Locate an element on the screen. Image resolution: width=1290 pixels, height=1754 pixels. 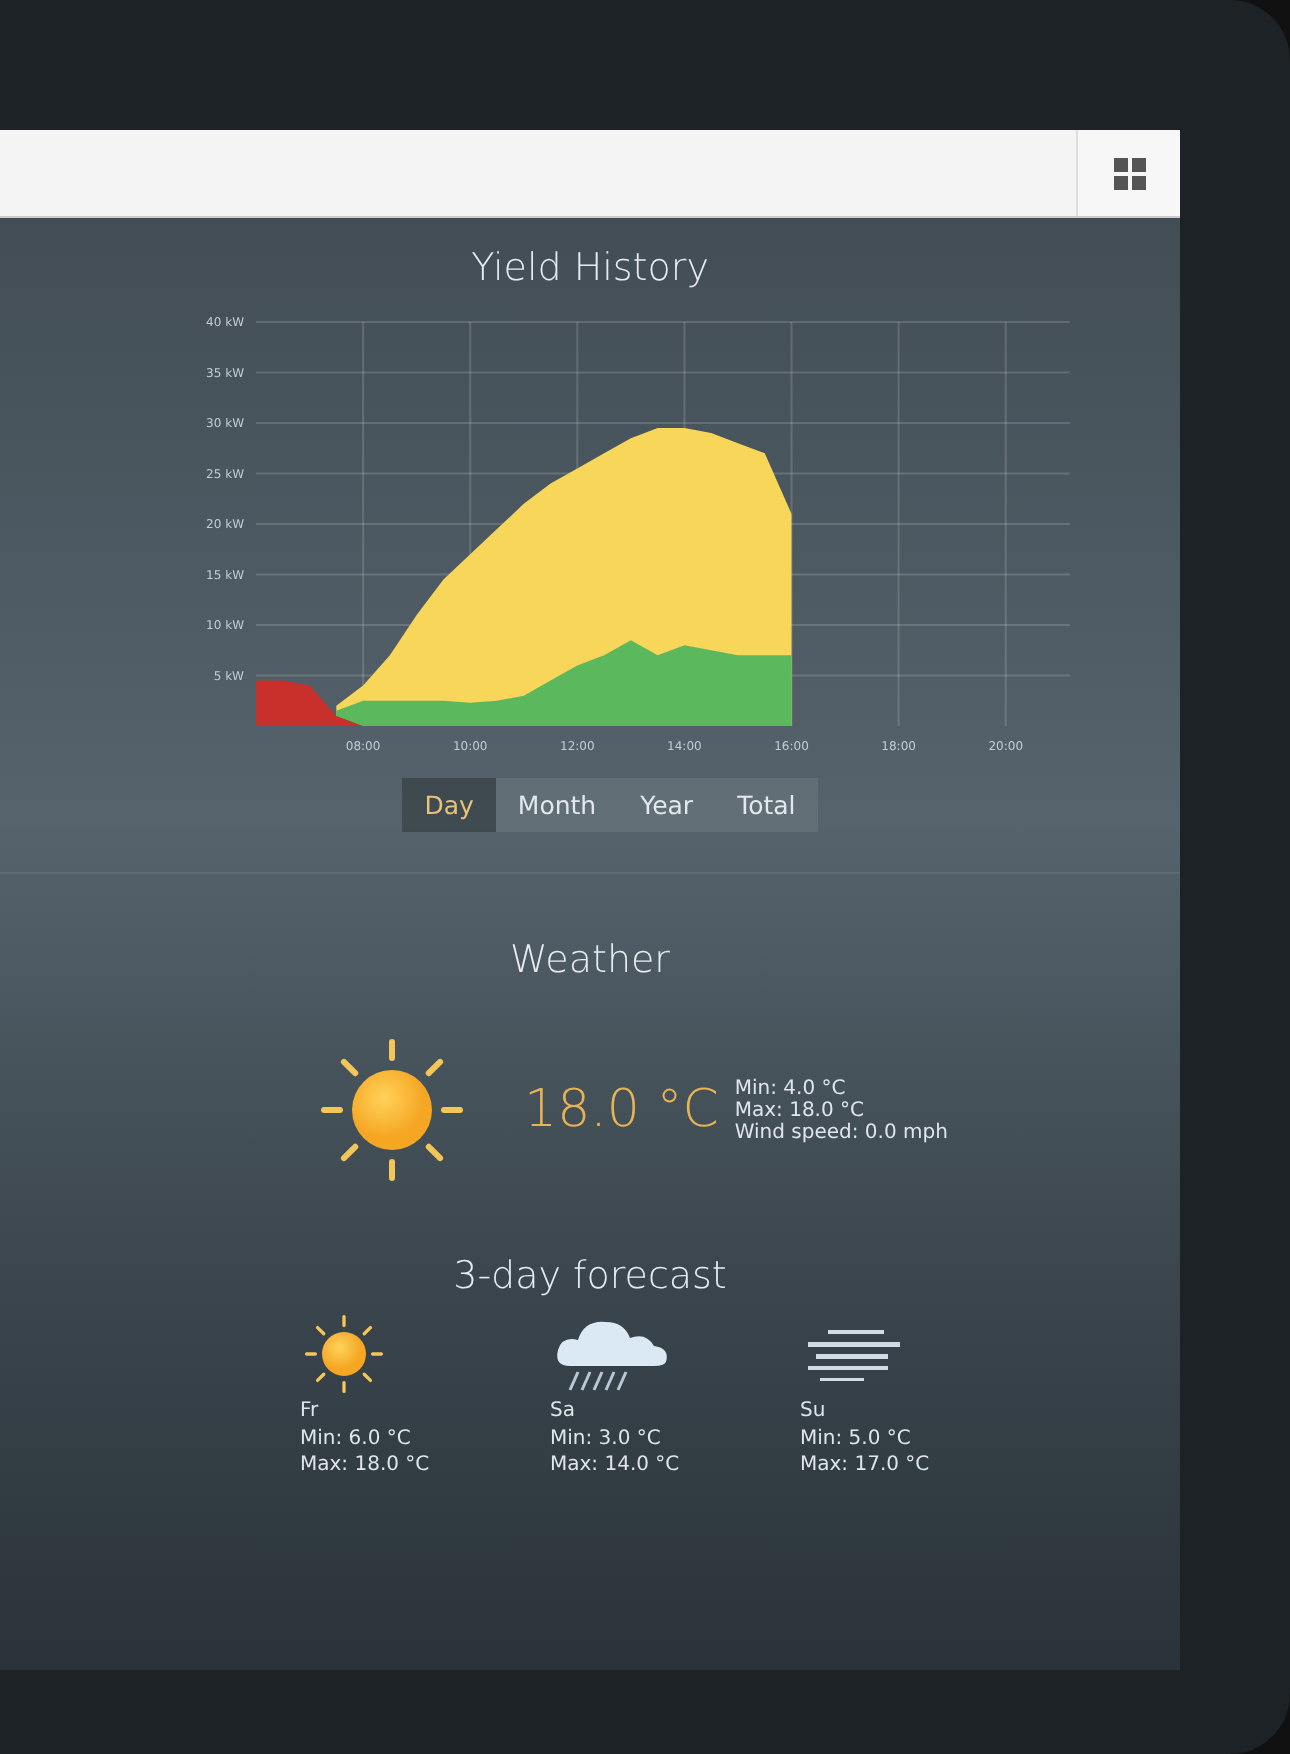
day-name: Fr is located at coordinates (310, 1411).